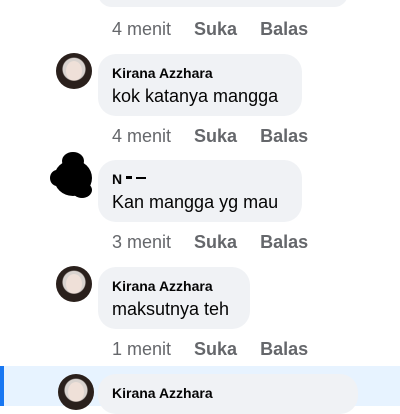  I want to click on previous-comment-meta: 4 menit Suka Balas, so click(219, 29).